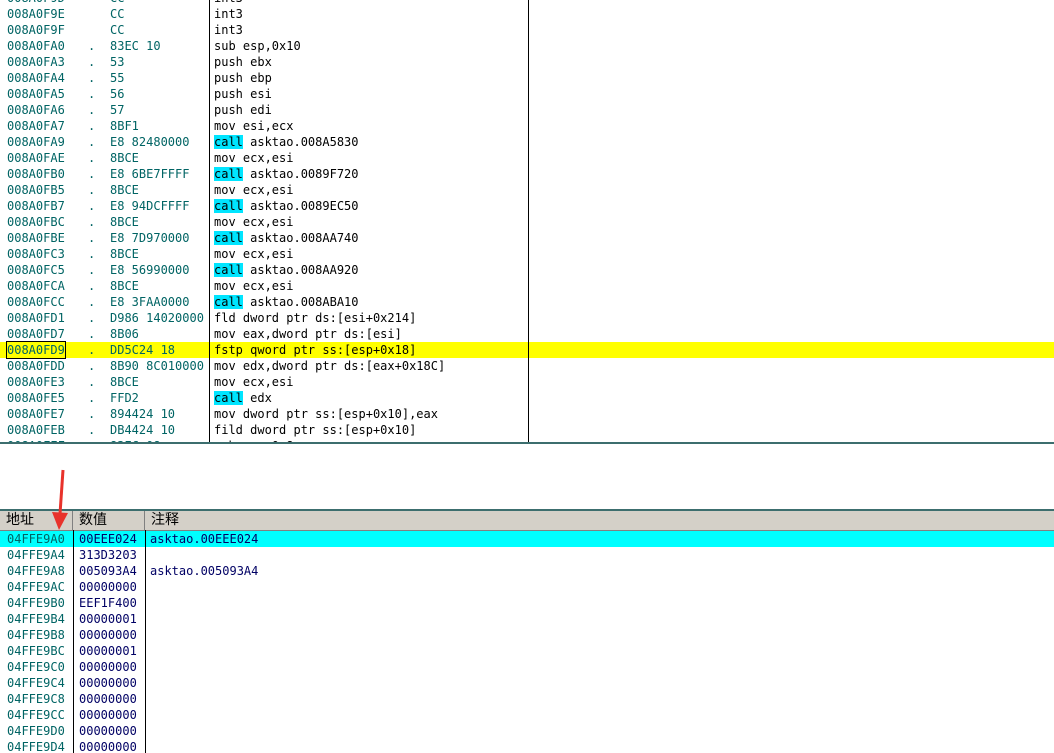  Describe the element at coordinates (300, 206) in the screenshot. I see `call-target: asktao.0089EC50` at that location.